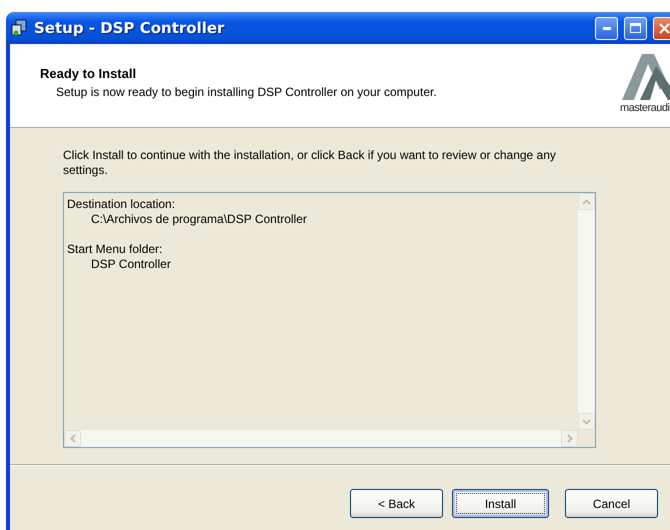 Image resolution: width=670 pixels, height=530 pixels. I want to click on page-title: Ready to Install, so click(89, 73).